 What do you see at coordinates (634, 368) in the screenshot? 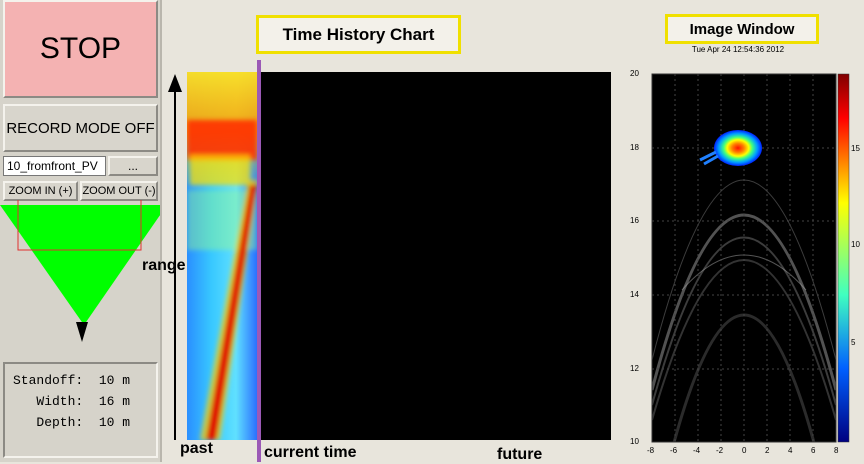
I see `y-tick: 12` at bounding box center [634, 368].